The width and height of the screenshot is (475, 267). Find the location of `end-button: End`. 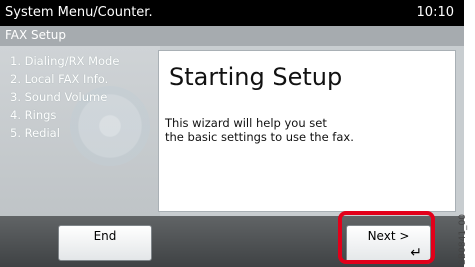

end-button: End is located at coordinates (105, 243).